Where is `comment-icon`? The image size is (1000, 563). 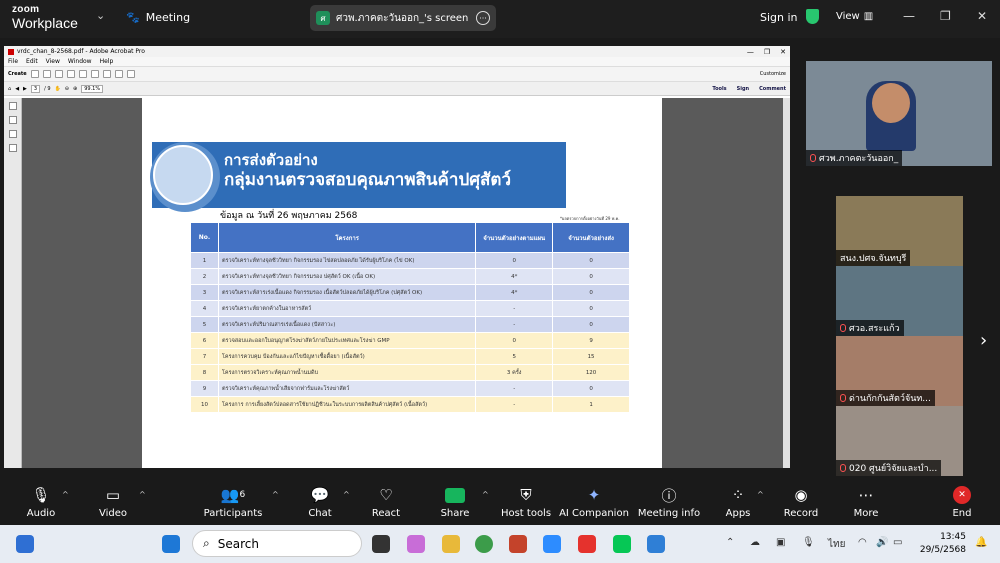
comment-icon is located at coordinates (94, 74).